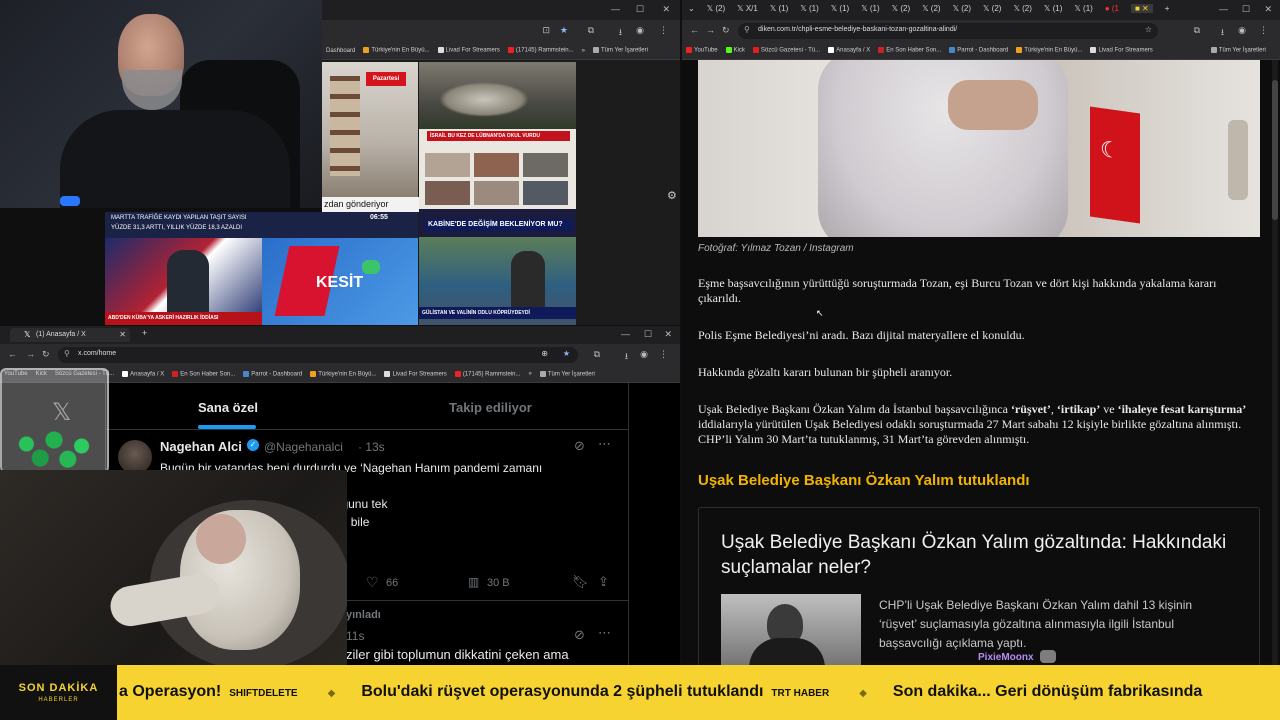 This screenshot has height=720, width=1280. Describe the element at coordinates (97, 353) in the screenshot. I see `url-text: x.com/home` at that location.